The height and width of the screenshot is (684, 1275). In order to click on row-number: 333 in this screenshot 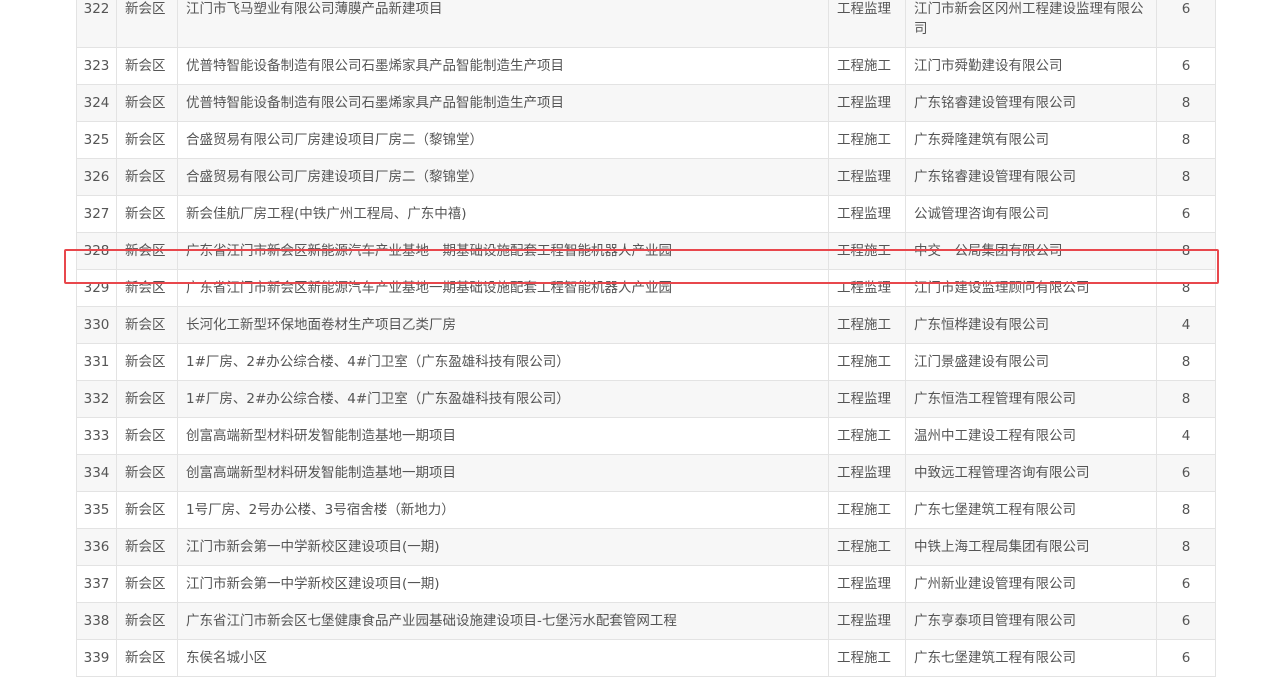, I will do `click(96, 436)`.